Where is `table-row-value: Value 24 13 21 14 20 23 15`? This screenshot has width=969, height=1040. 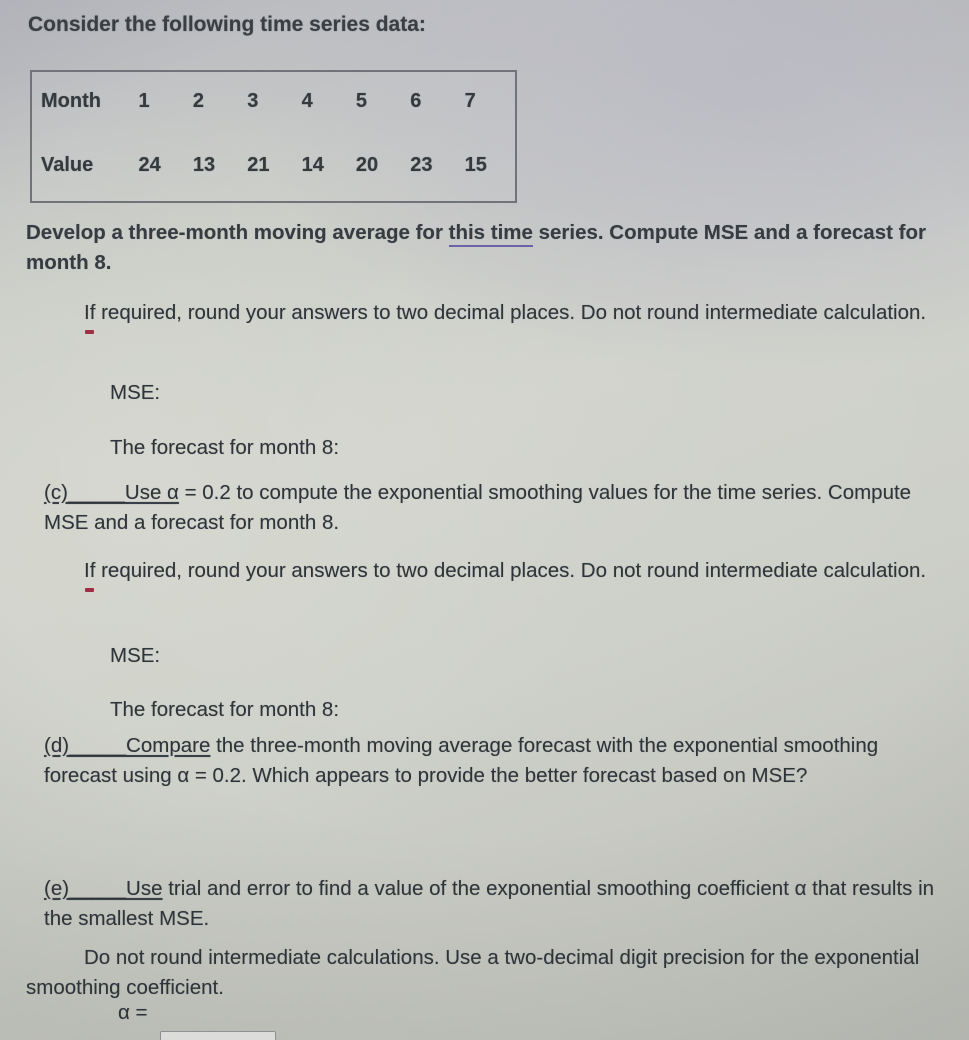 table-row-value: Value 24 13 21 14 20 23 15 is located at coordinates (273, 165).